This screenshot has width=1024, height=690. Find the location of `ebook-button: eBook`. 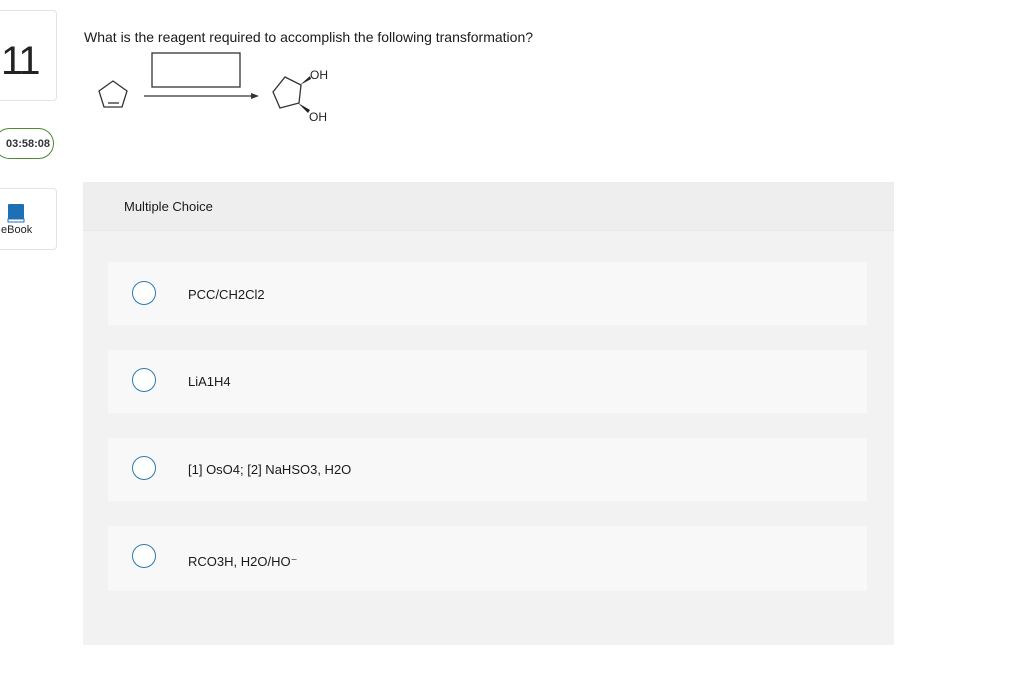

ebook-button: eBook is located at coordinates (28, 219).